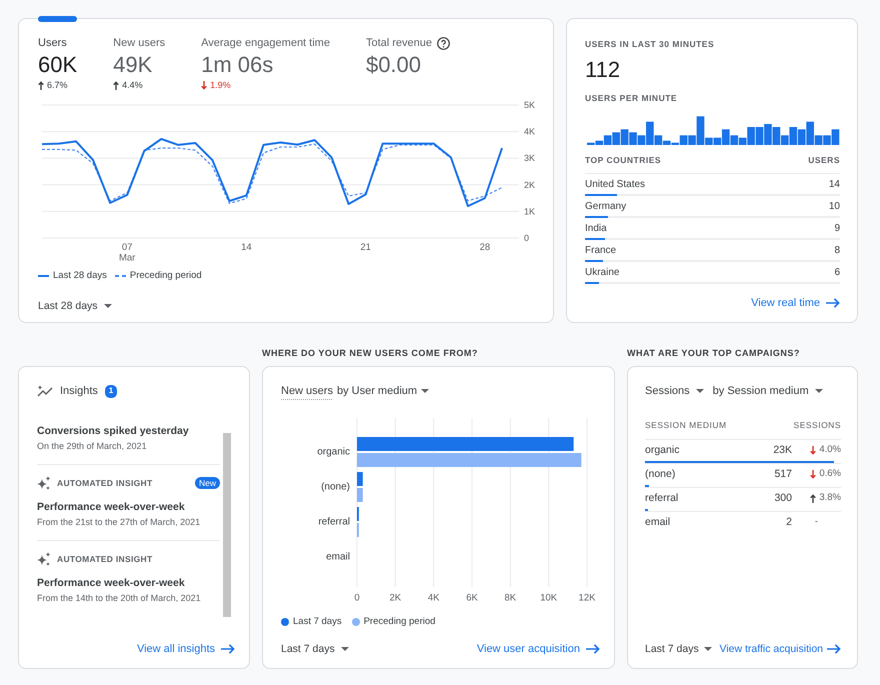  What do you see at coordinates (45, 391) in the screenshot?
I see `trend-sparkle-icon` at bounding box center [45, 391].